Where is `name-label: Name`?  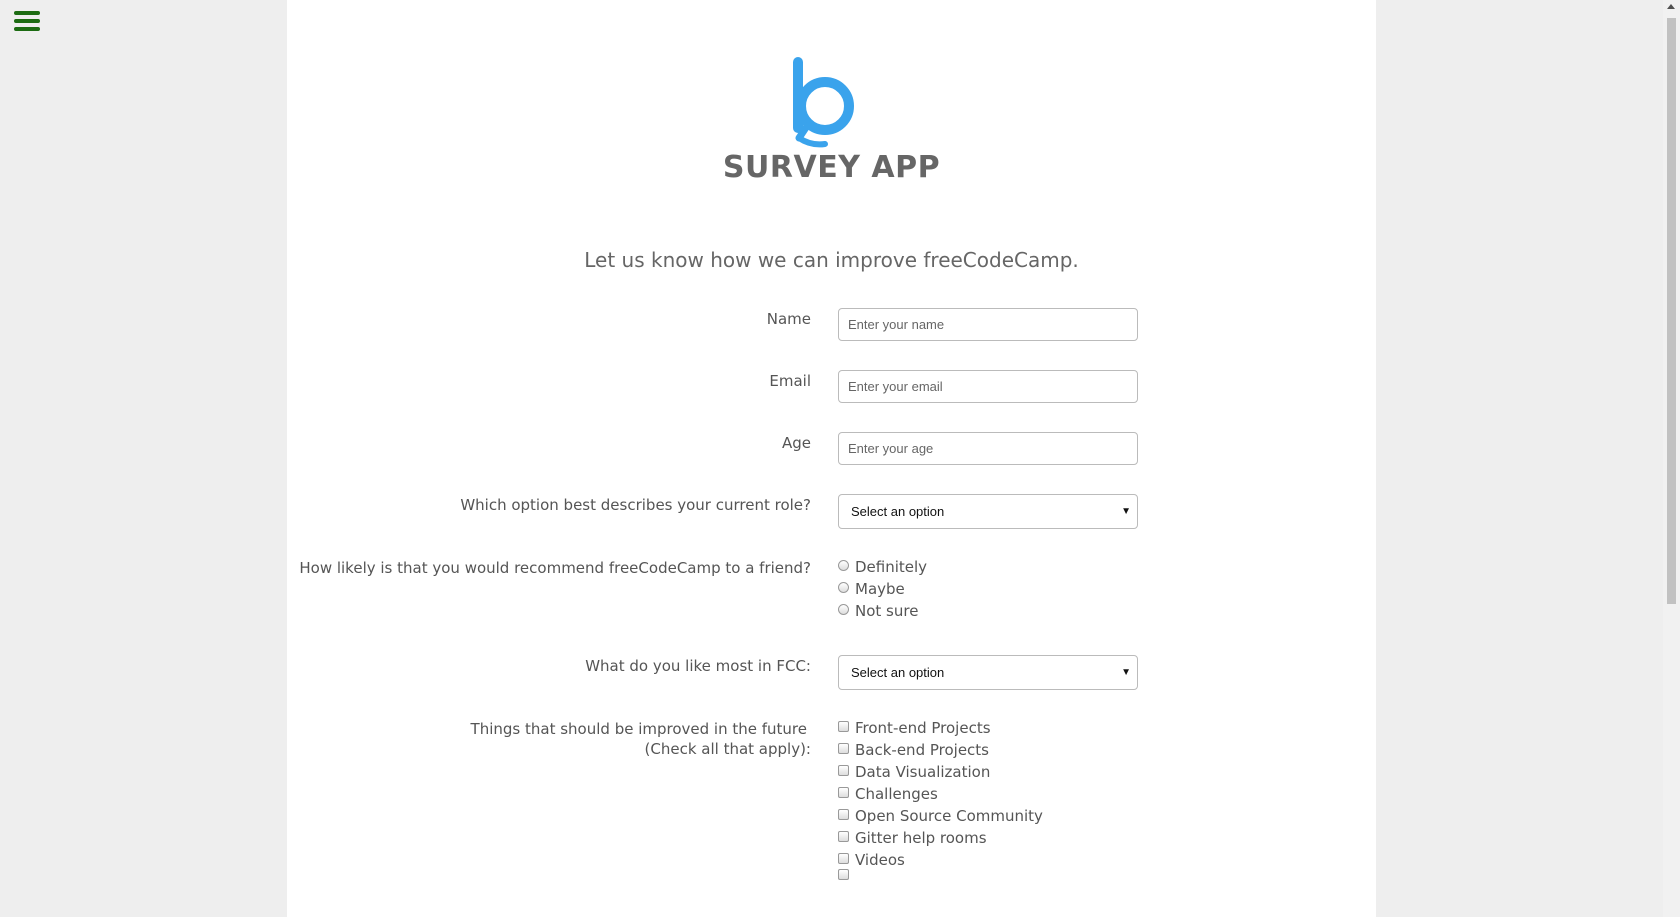
name-label: Name is located at coordinates (788, 319).